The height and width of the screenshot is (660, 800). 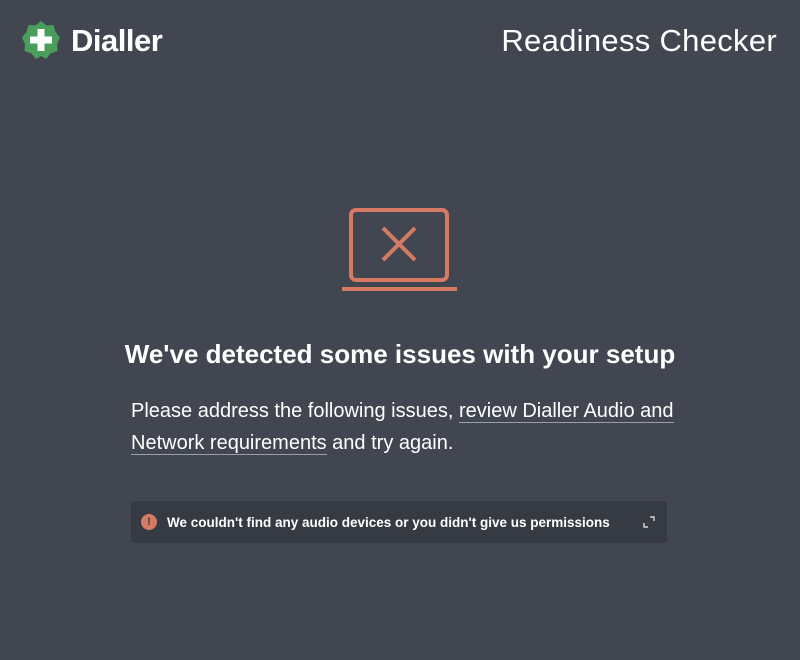 What do you see at coordinates (295, 411) in the screenshot?
I see `instructions-prefix: Please address the following issues,` at bounding box center [295, 411].